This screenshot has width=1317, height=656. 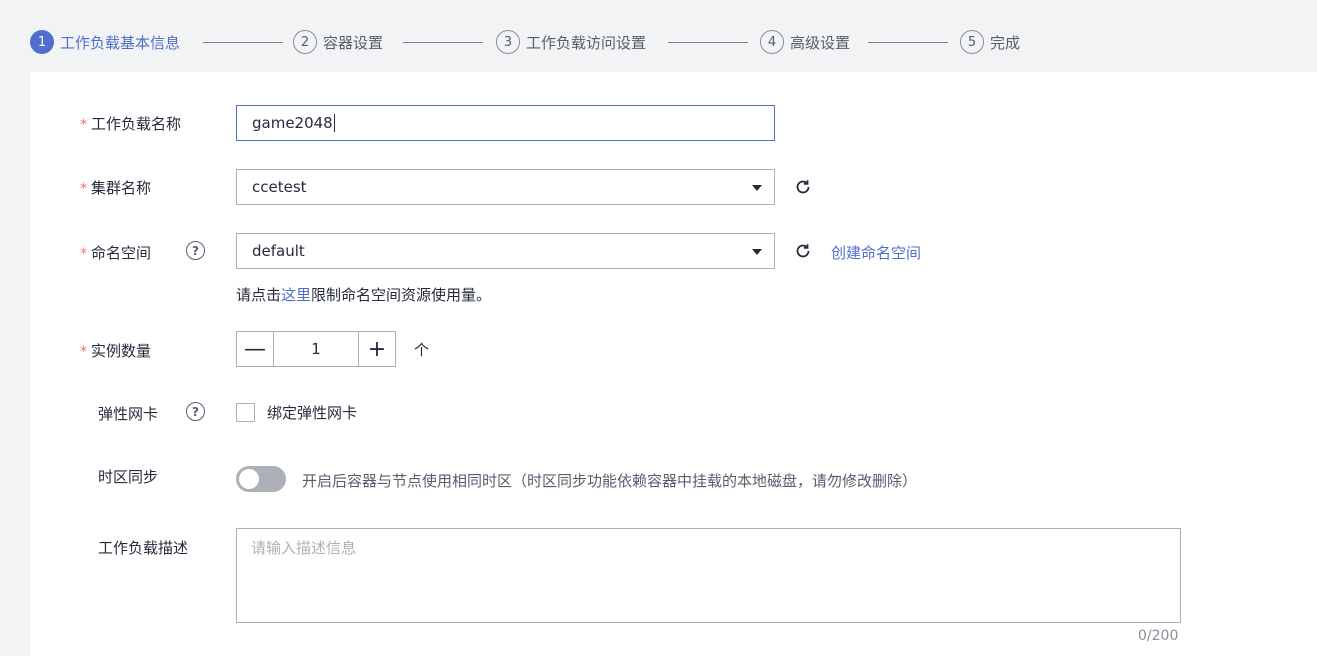 I want to click on instances-label: * 实例数量, so click(x=116, y=351).